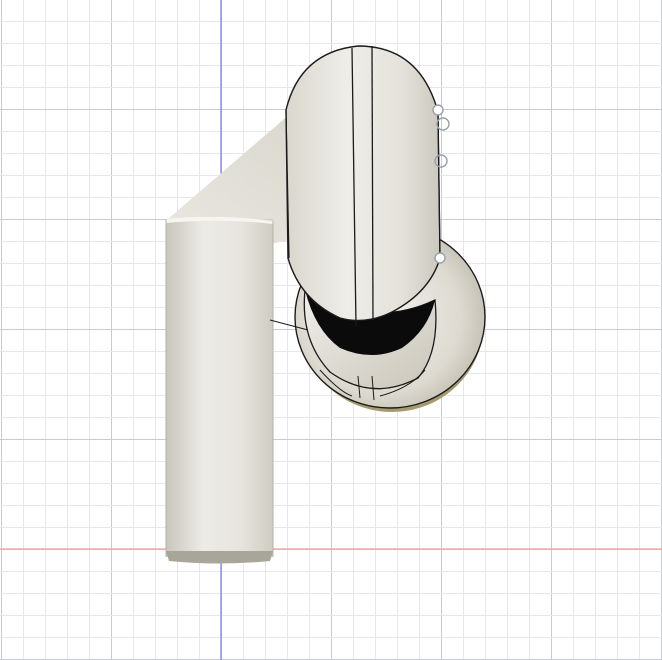  I want to click on stem-bottom-cap, so click(219, 557).